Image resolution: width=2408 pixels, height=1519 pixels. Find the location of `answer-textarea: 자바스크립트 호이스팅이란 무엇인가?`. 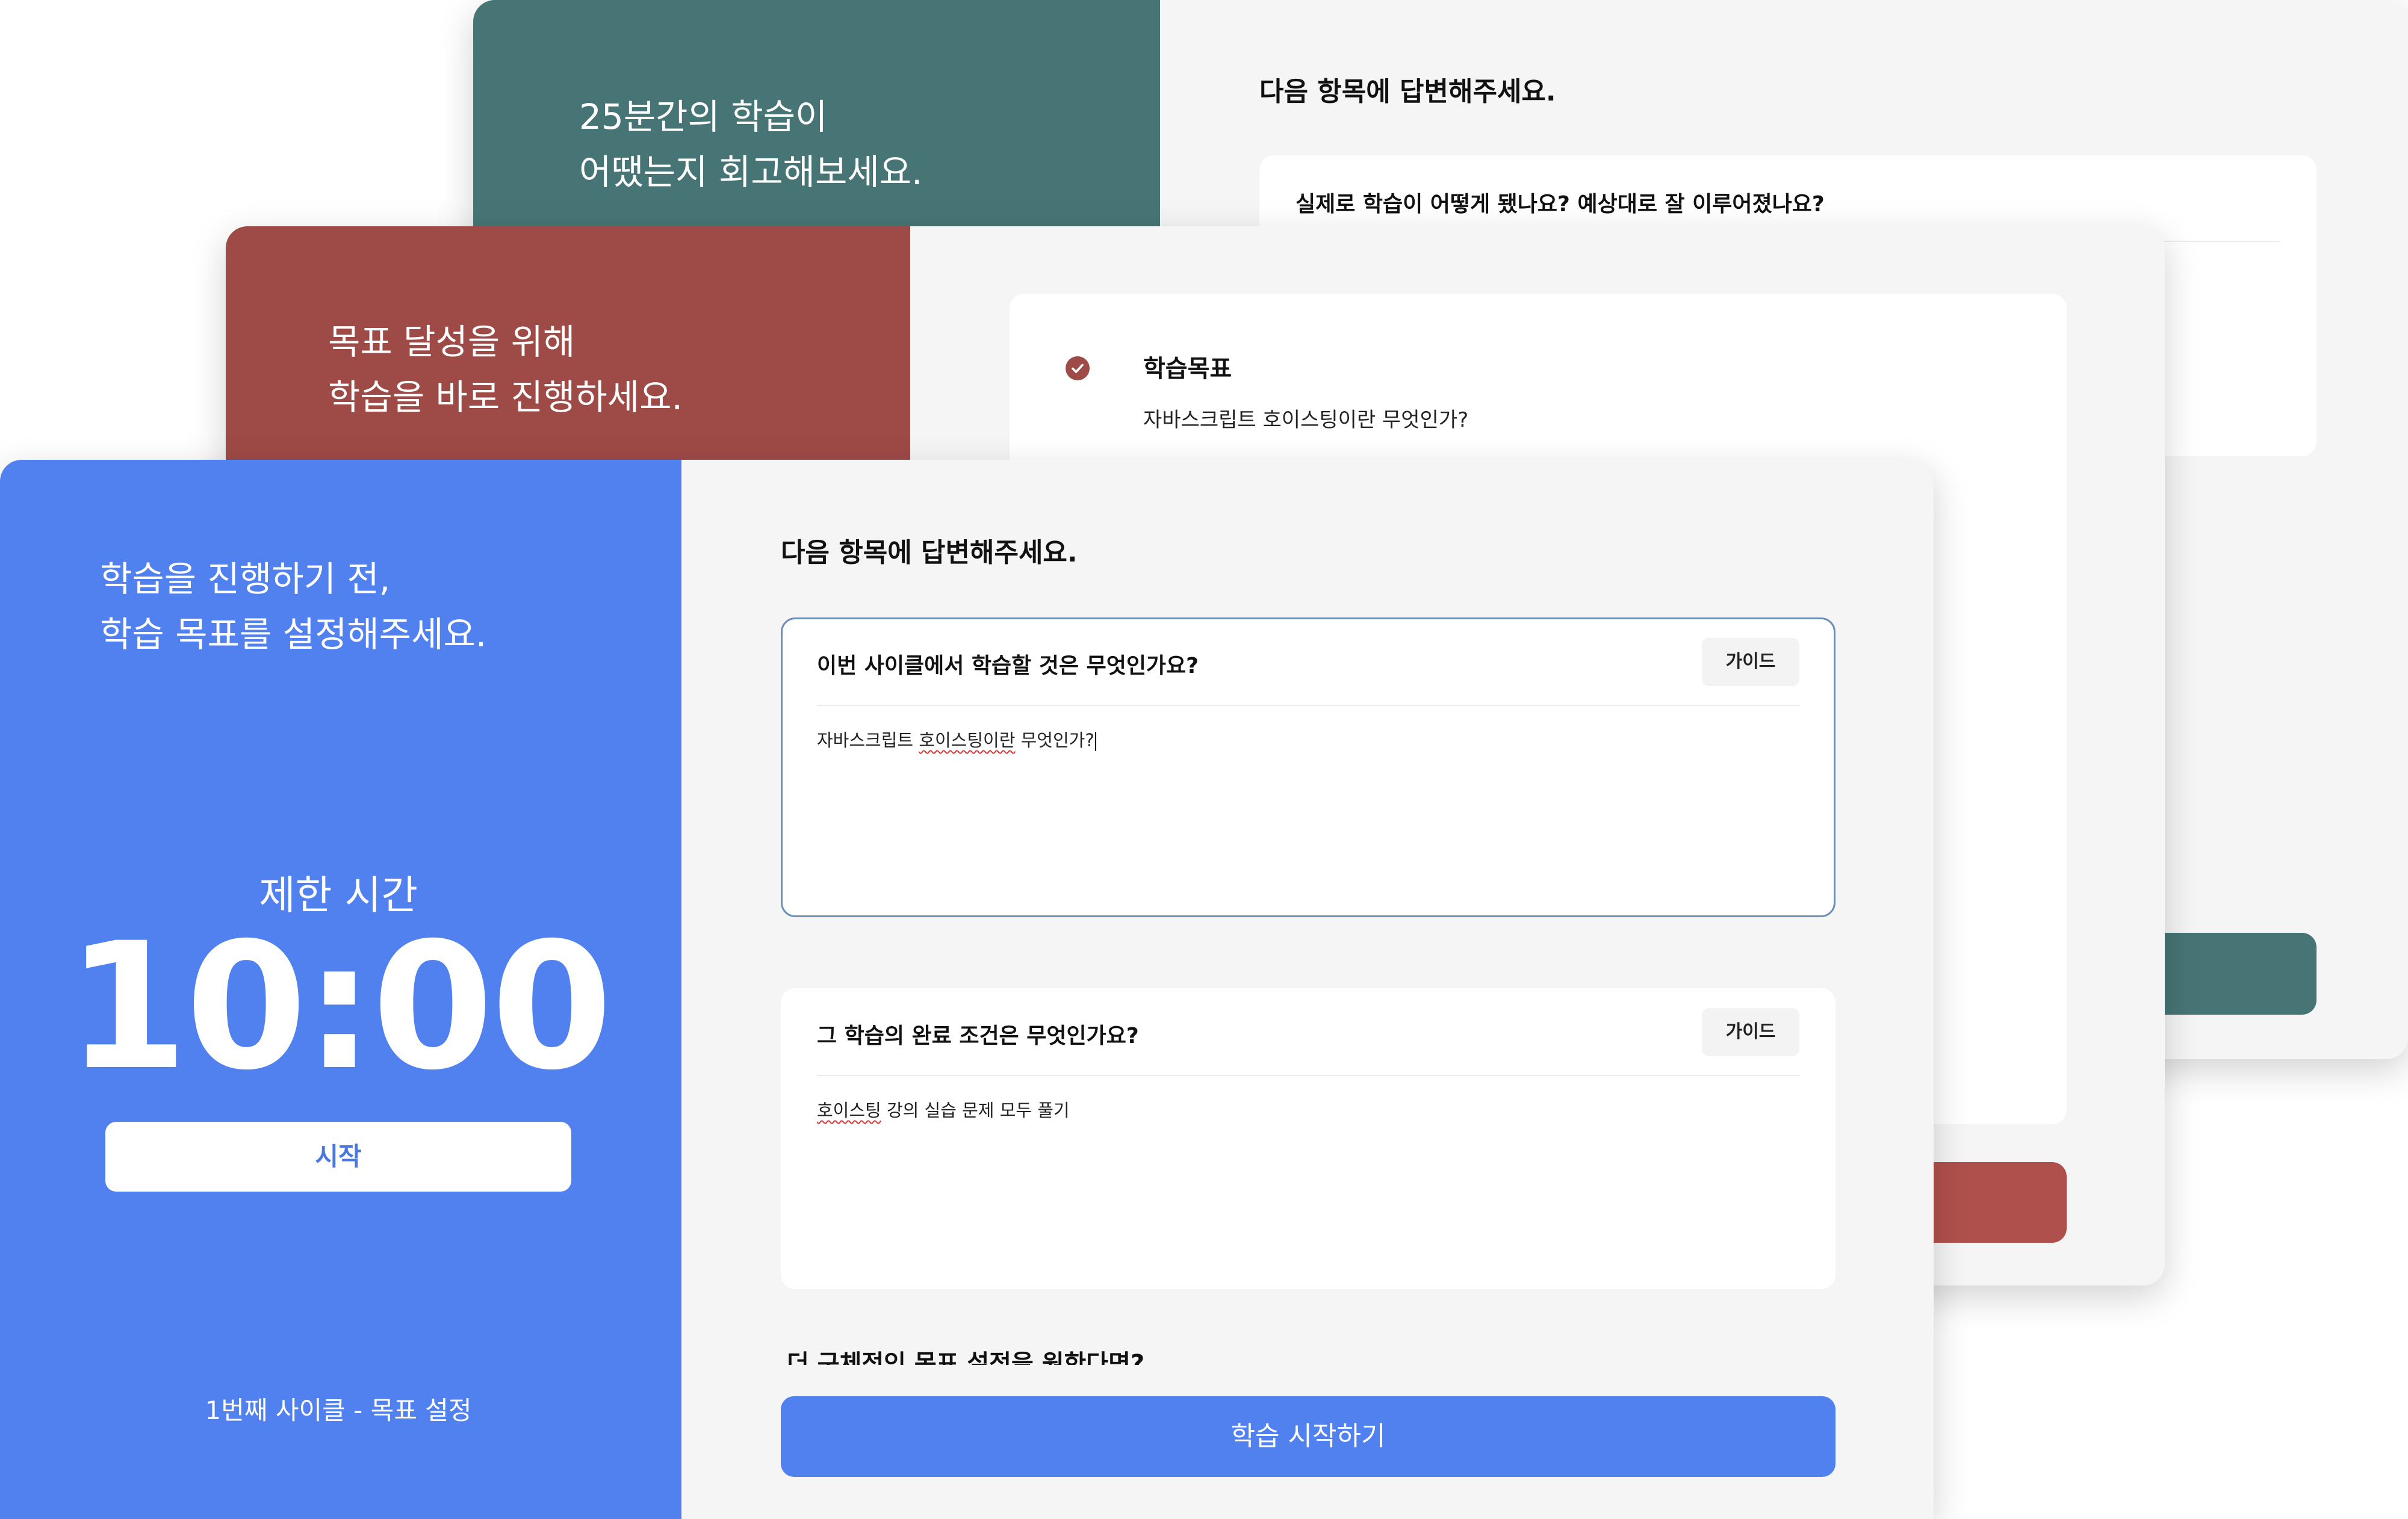

answer-textarea: 자바스크립트 호이스팅이란 무엇인가? is located at coordinates (956, 739).